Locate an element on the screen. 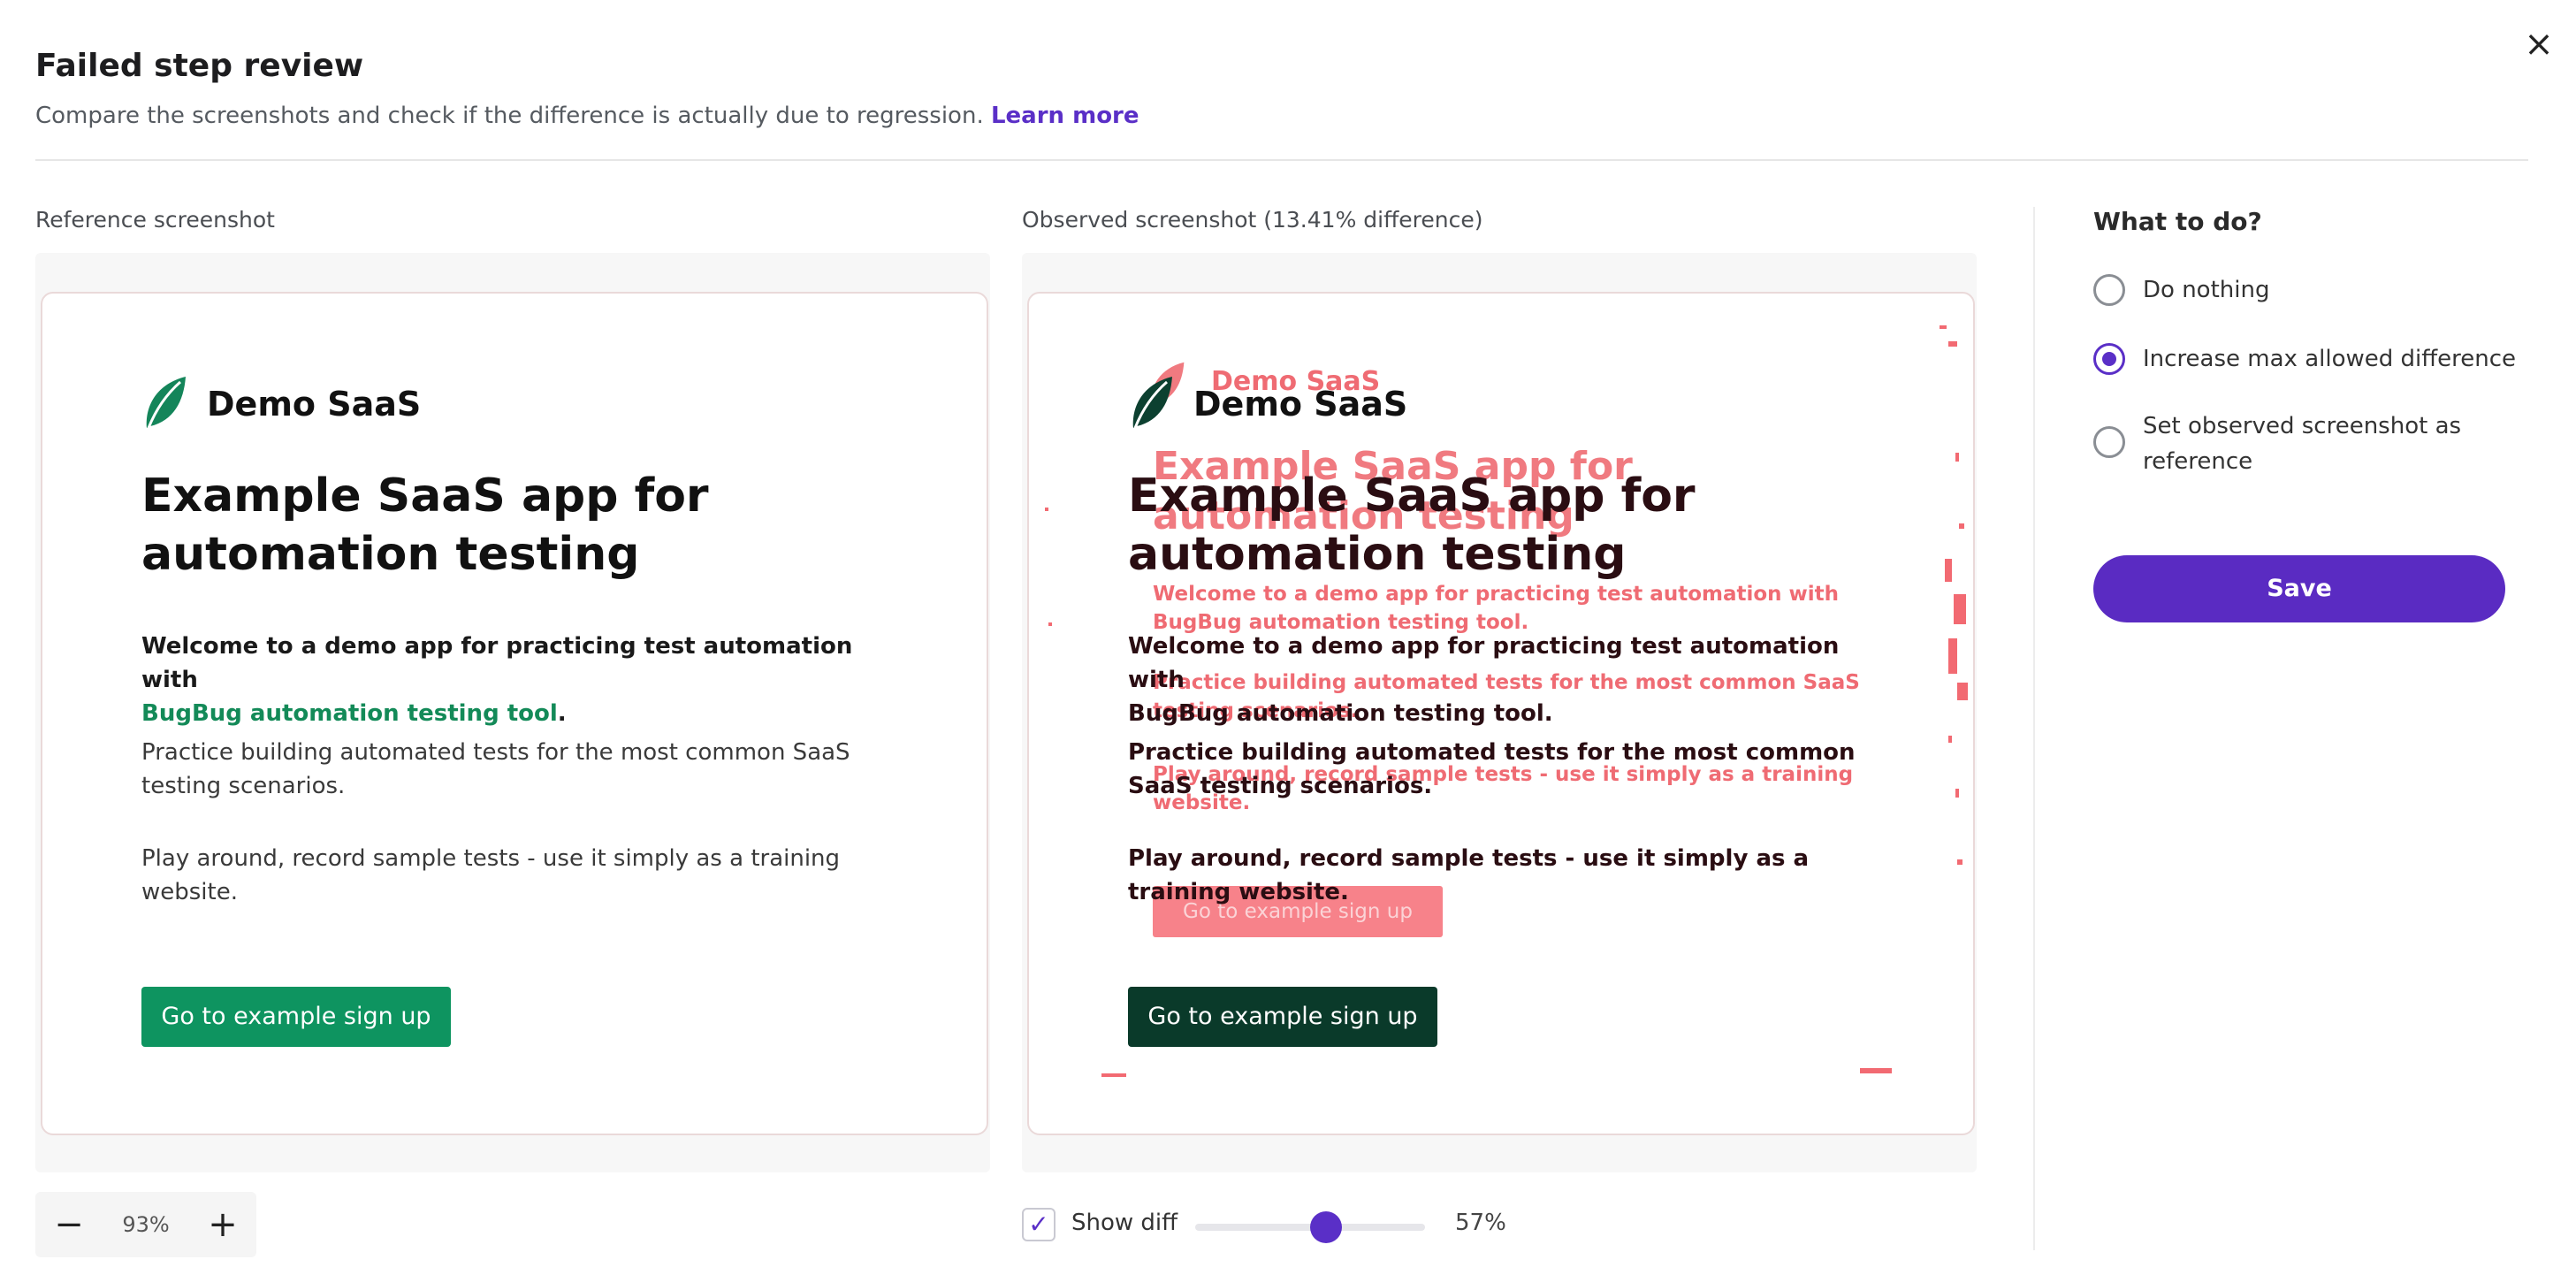 This screenshot has height=1275, width=2576. save-button: Save is located at coordinates (2299, 588).